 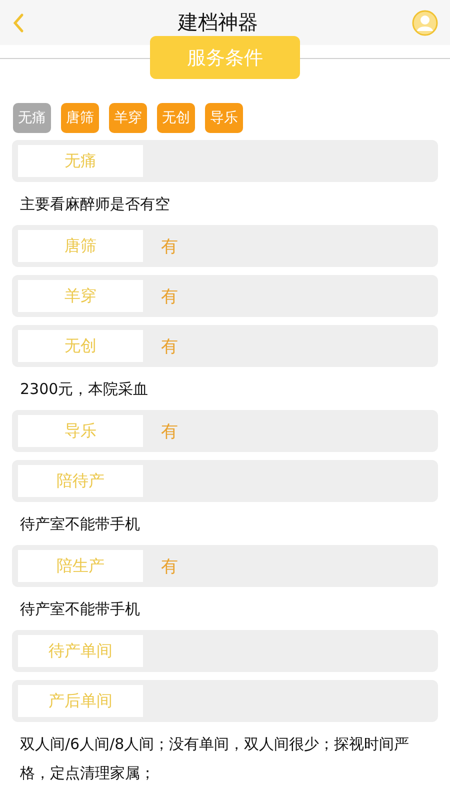 I want to click on back-icon, so click(x=18, y=22).